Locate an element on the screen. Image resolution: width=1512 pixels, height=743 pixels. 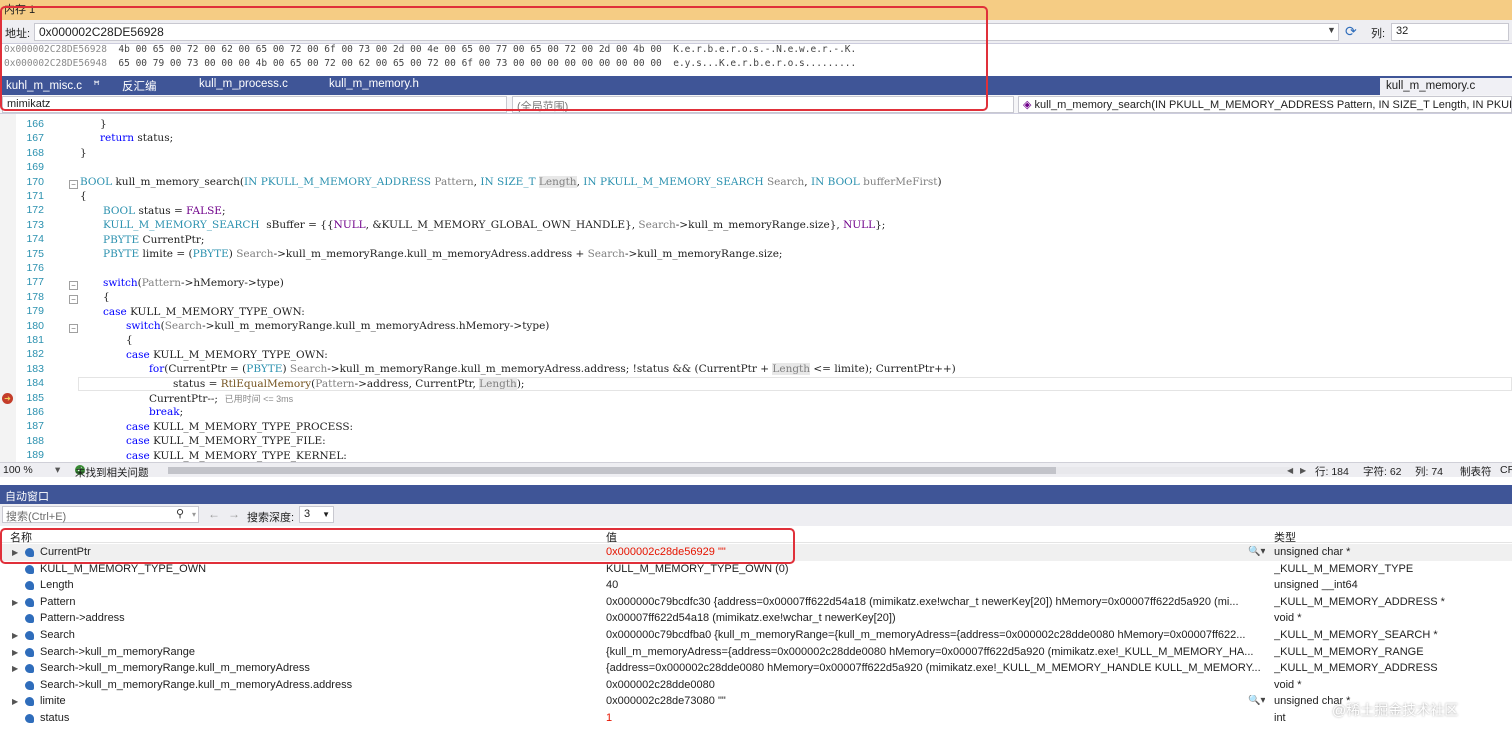
code-line: return status; is located at coordinates (137, 138).